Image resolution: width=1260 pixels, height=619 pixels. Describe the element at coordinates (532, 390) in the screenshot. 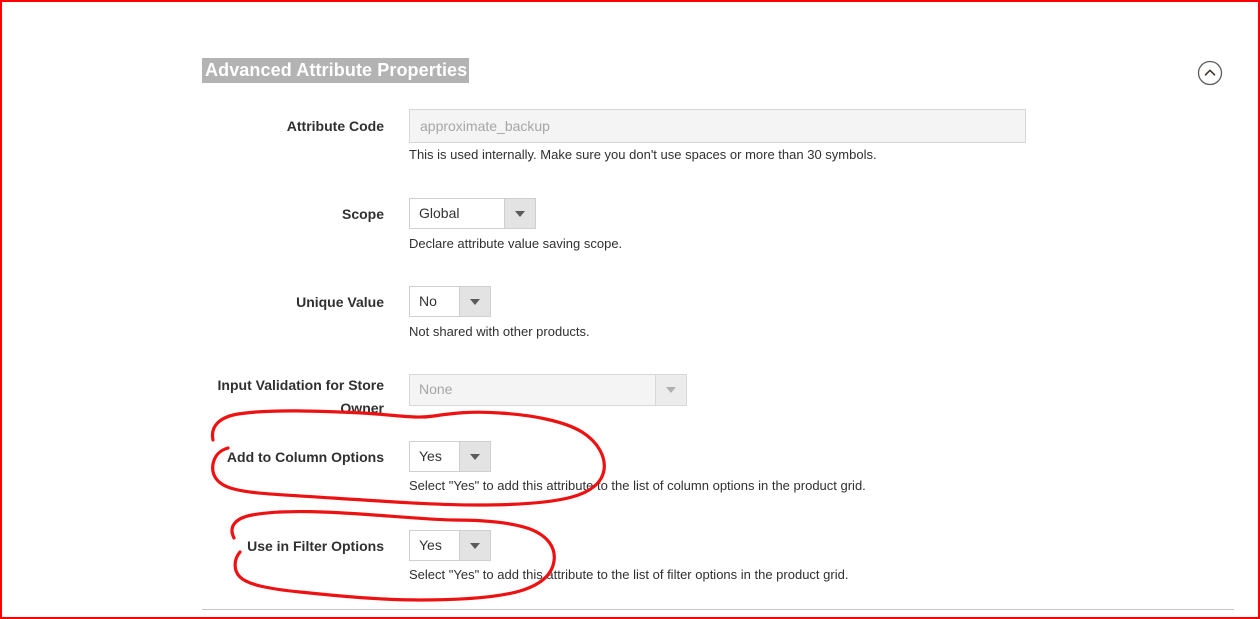

I see `input-validation-select-value: None` at that location.